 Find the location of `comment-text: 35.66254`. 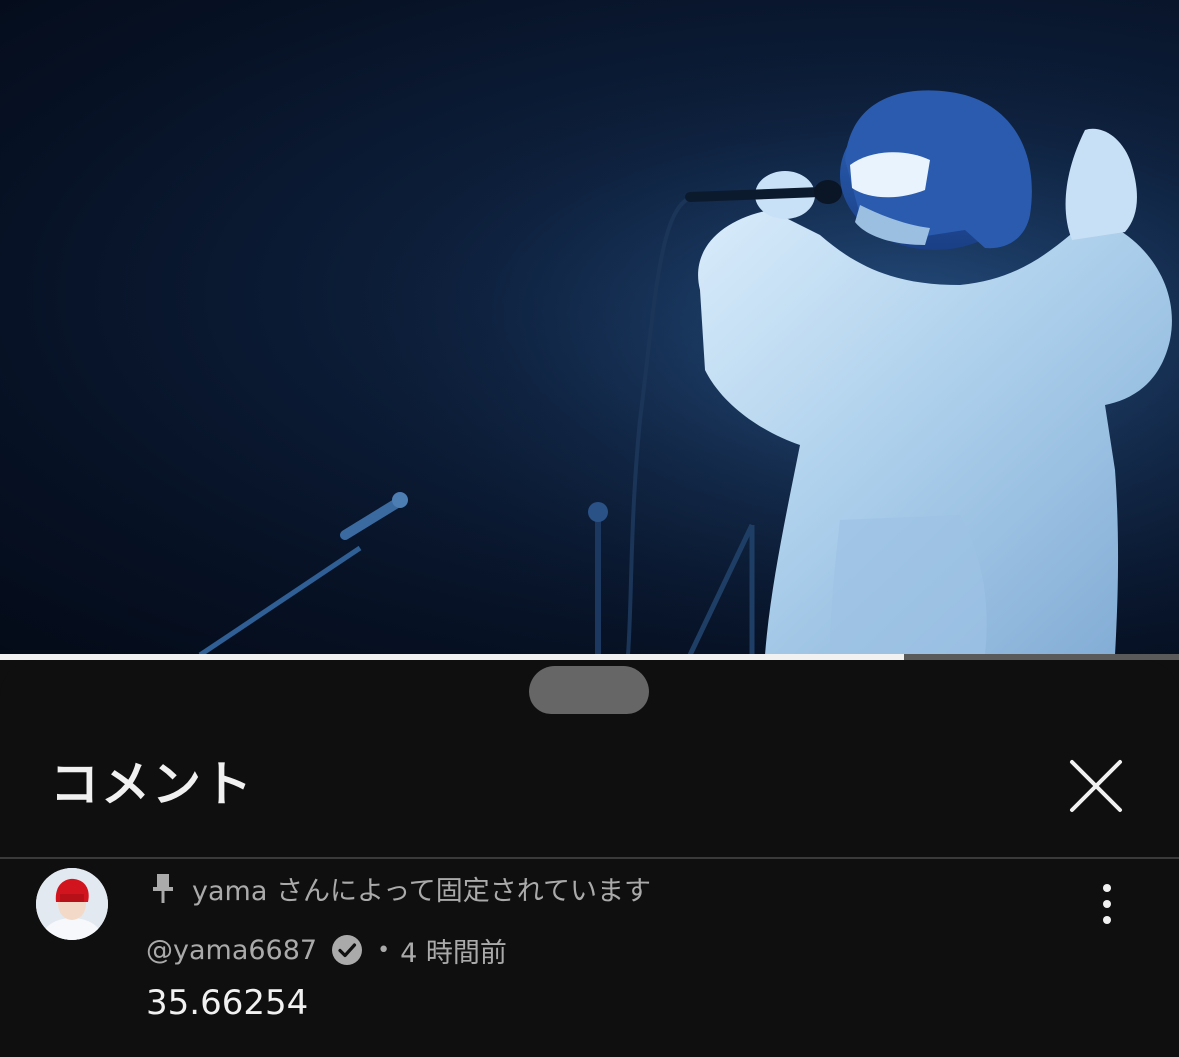

comment-text: 35.66254 is located at coordinates (227, 1003).